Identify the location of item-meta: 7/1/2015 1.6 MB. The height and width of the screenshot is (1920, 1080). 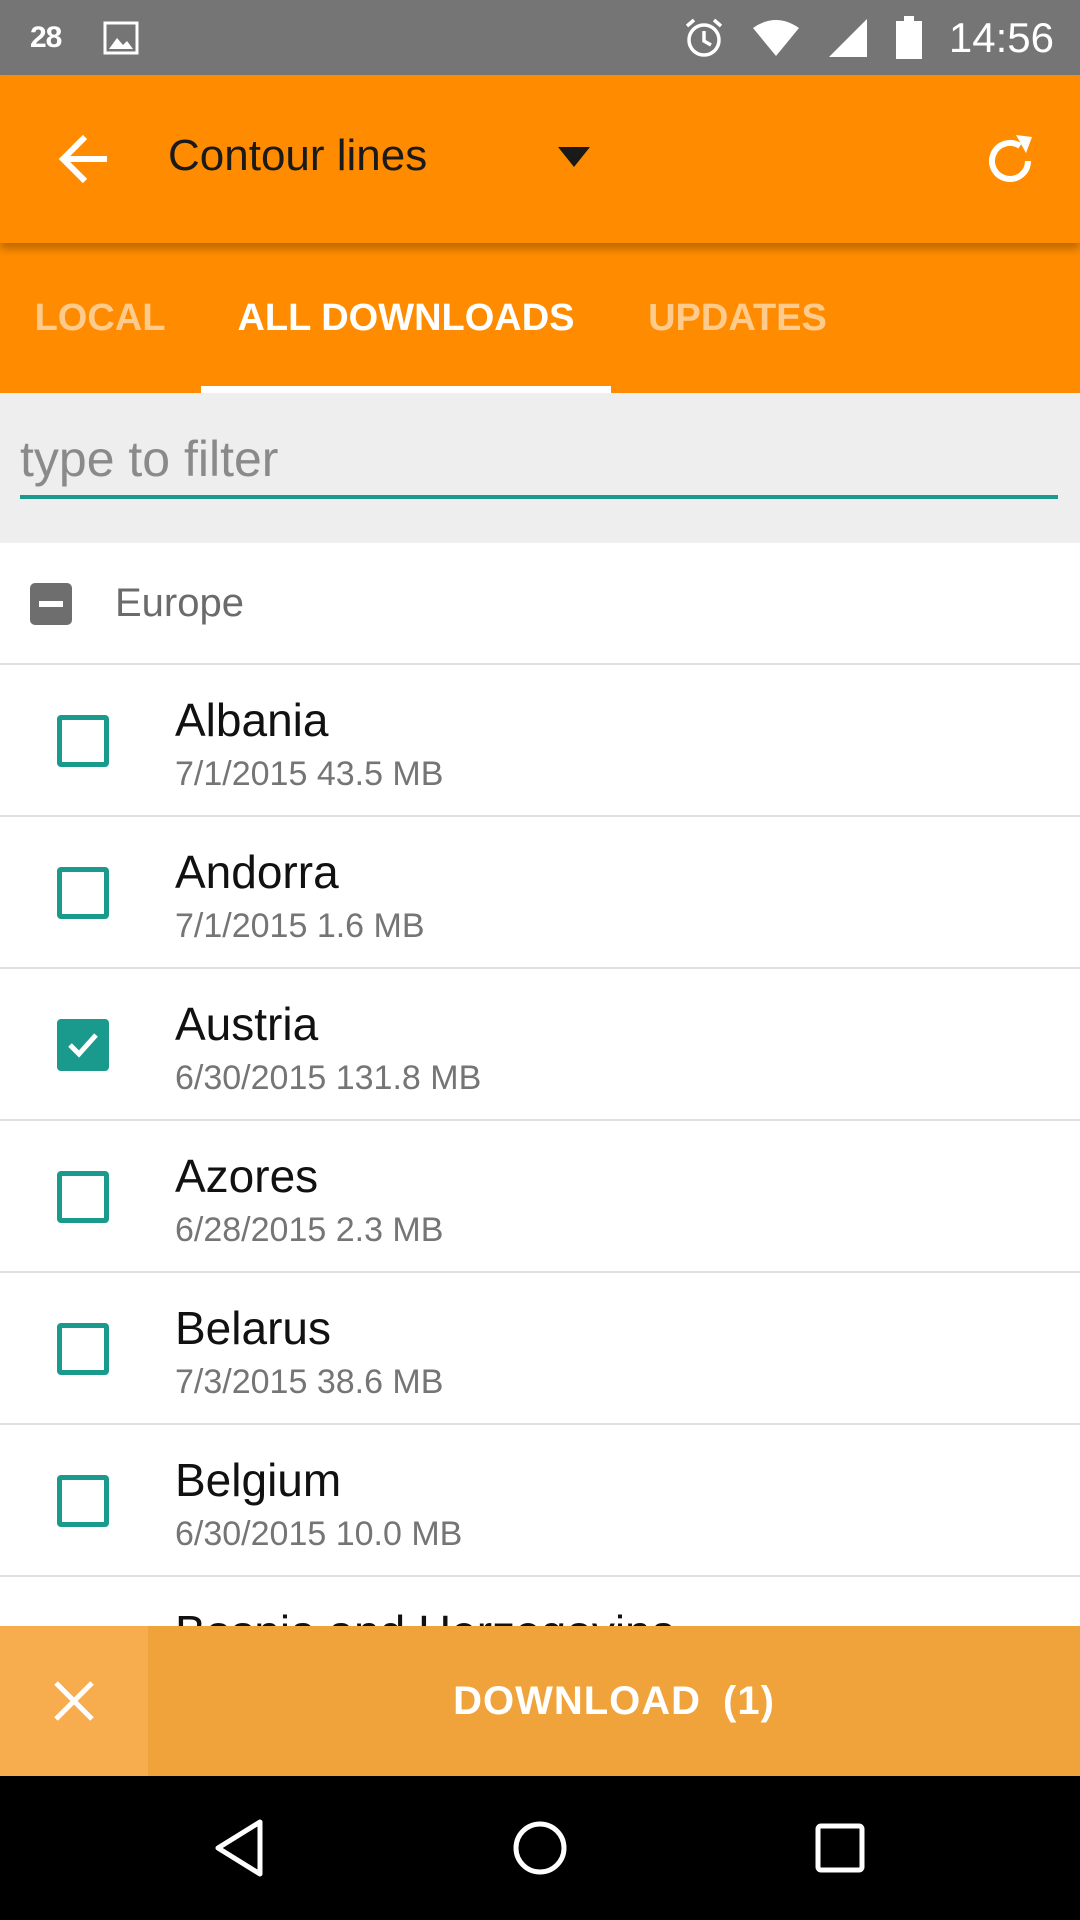
(300, 926).